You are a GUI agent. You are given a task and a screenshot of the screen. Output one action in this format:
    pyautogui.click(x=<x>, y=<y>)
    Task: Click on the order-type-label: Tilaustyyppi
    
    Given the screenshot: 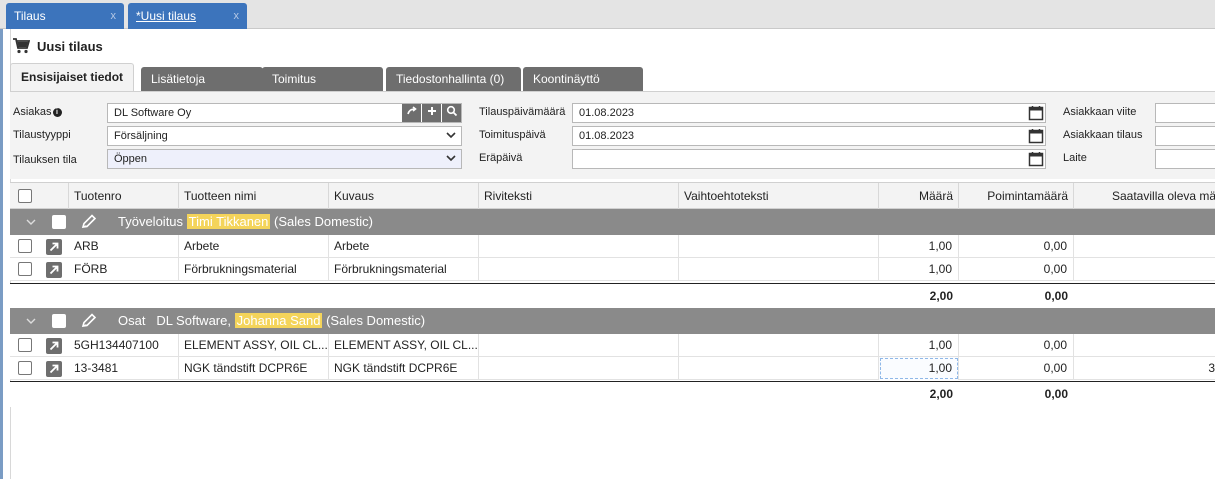 What is the action you would take?
    pyautogui.click(x=42, y=135)
    